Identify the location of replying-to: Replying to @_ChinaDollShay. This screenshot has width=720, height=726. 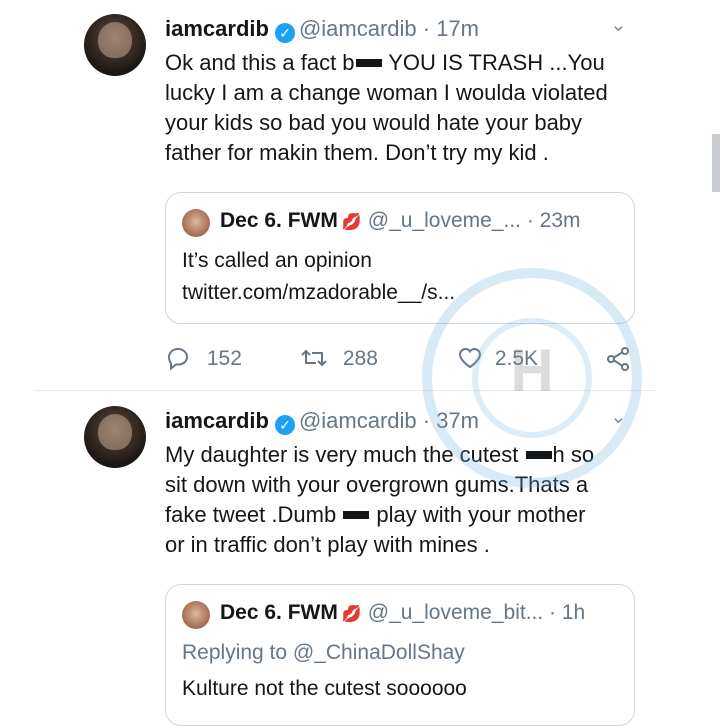
(324, 653).